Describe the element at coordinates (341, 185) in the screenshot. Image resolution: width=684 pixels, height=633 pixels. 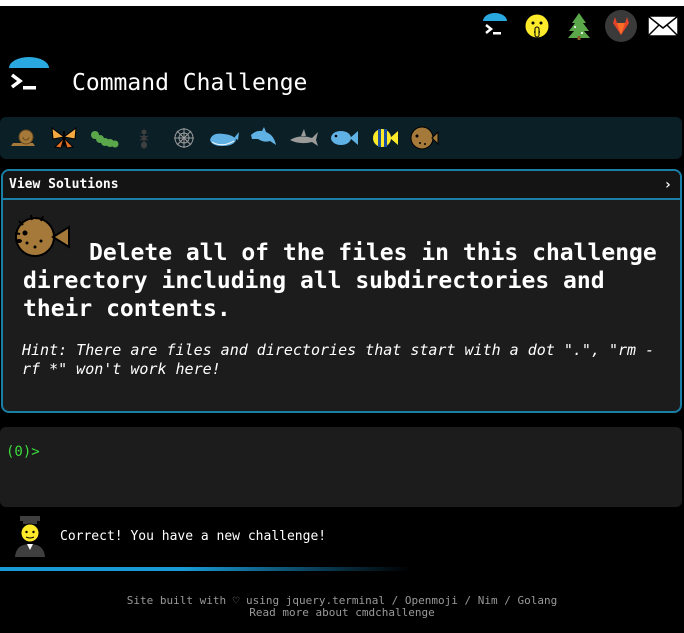
I see `view-solutions-toggle: View Solutions ›` at that location.